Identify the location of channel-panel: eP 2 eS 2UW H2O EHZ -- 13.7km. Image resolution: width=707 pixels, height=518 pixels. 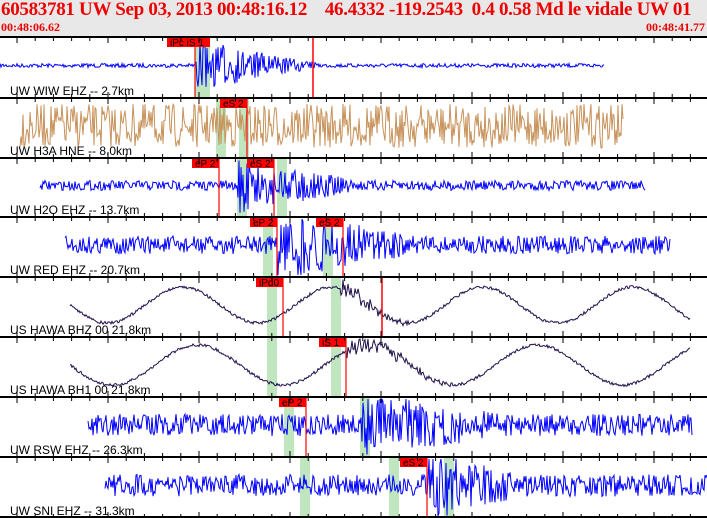
(353, 187).